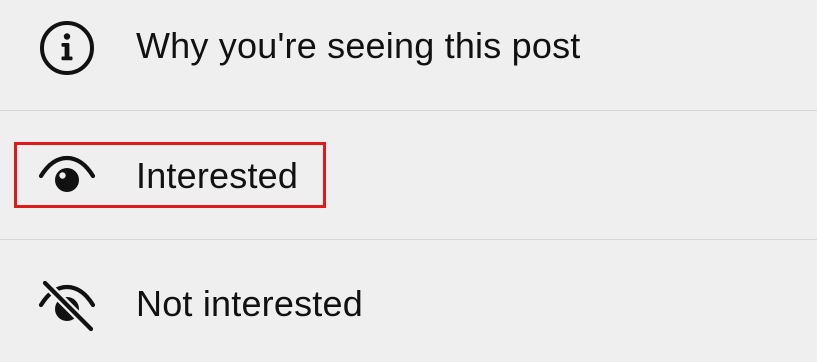 Image resolution: width=817 pixels, height=362 pixels. Describe the element at coordinates (67, 176) in the screenshot. I see `eye-icon` at that location.